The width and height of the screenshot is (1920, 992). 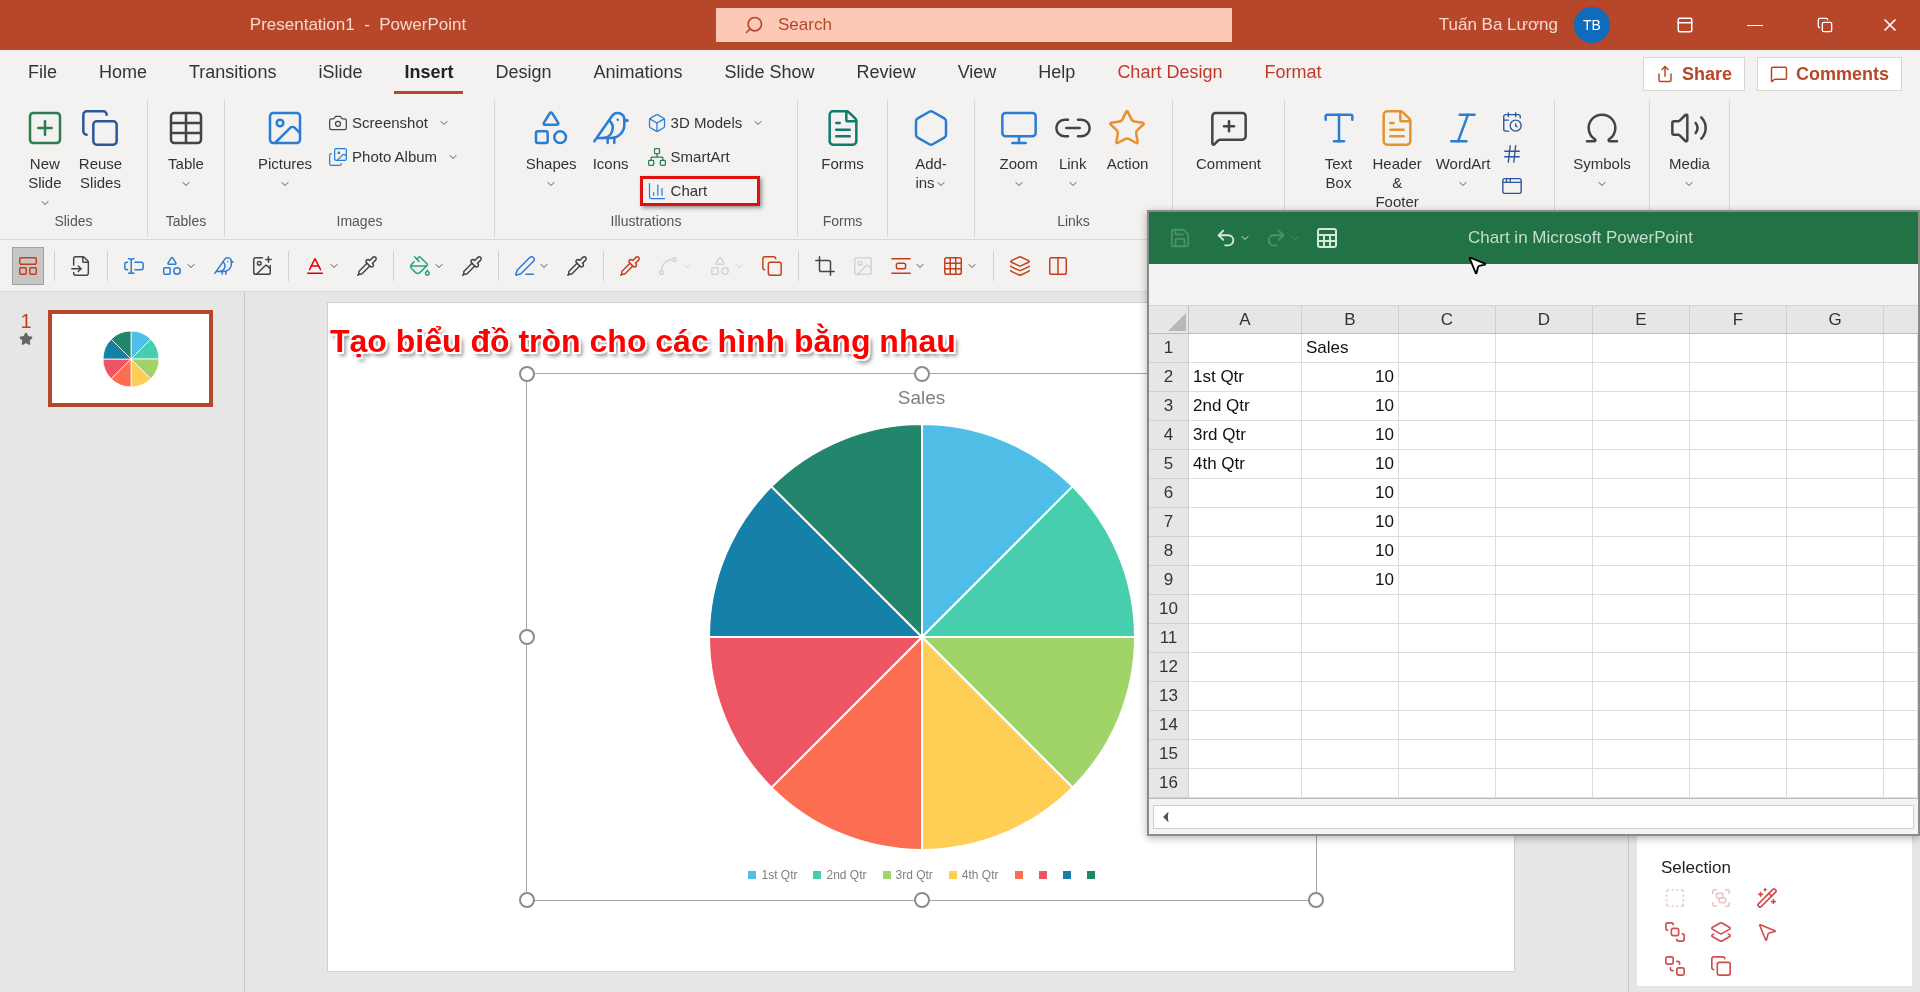 I want to click on ribbon-button: Comment, so click(x=1228, y=139).